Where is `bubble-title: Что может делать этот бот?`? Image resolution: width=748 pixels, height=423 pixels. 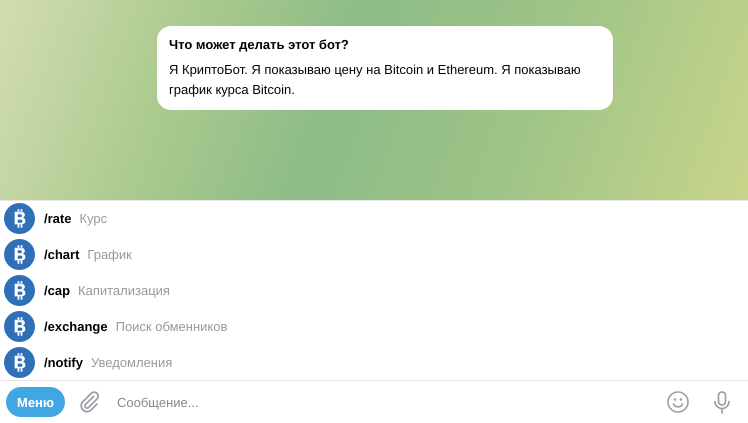
bubble-title: Что может делать этот бот? is located at coordinates (259, 44).